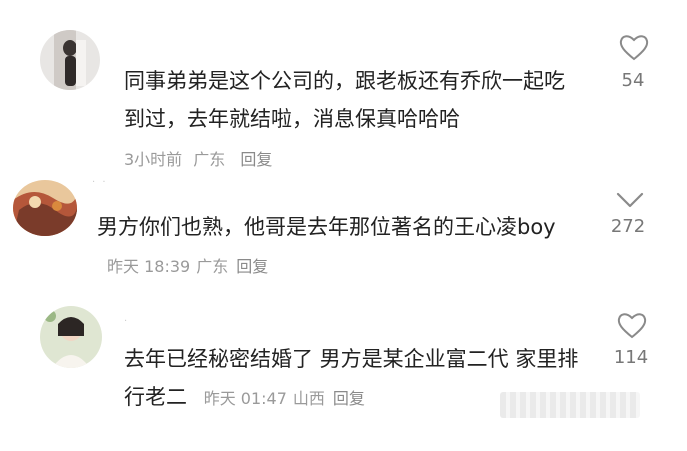  What do you see at coordinates (127, 321) in the screenshot?
I see `username-placeholder: ·` at bounding box center [127, 321].